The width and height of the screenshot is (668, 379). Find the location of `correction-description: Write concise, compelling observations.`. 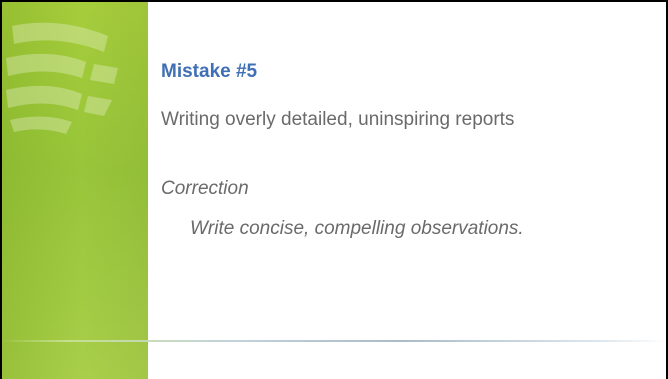

correction-description: Write concise, compelling observations. is located at coordinates (357, 228).